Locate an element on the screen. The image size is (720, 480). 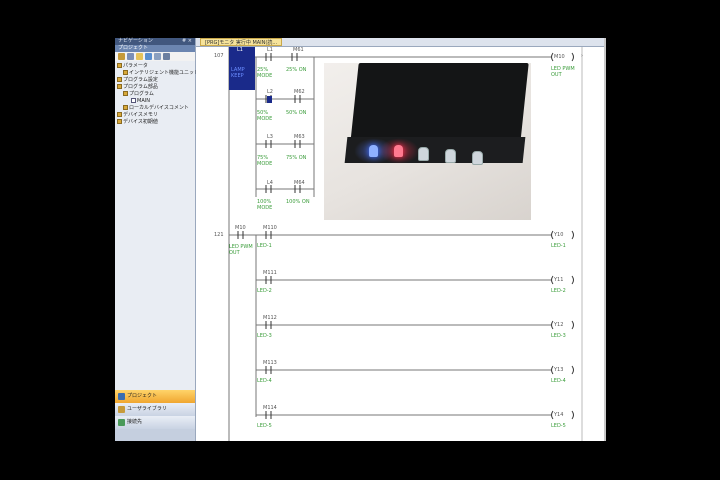
nav-title: ナビゲーション # × is located at coordinates (155, 41).